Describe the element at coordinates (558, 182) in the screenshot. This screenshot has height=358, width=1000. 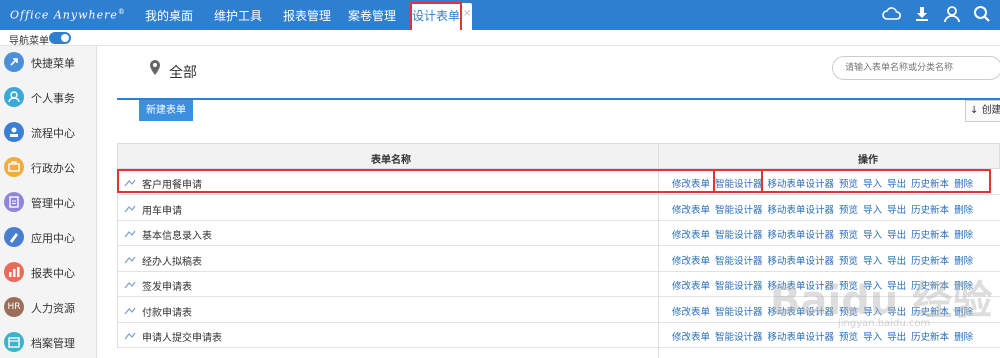
I see `table-row: 客户用餐申请 修改表单 智能设计器 移动表单设计器 预览 导入 导出 历史新本 删除` at that location.